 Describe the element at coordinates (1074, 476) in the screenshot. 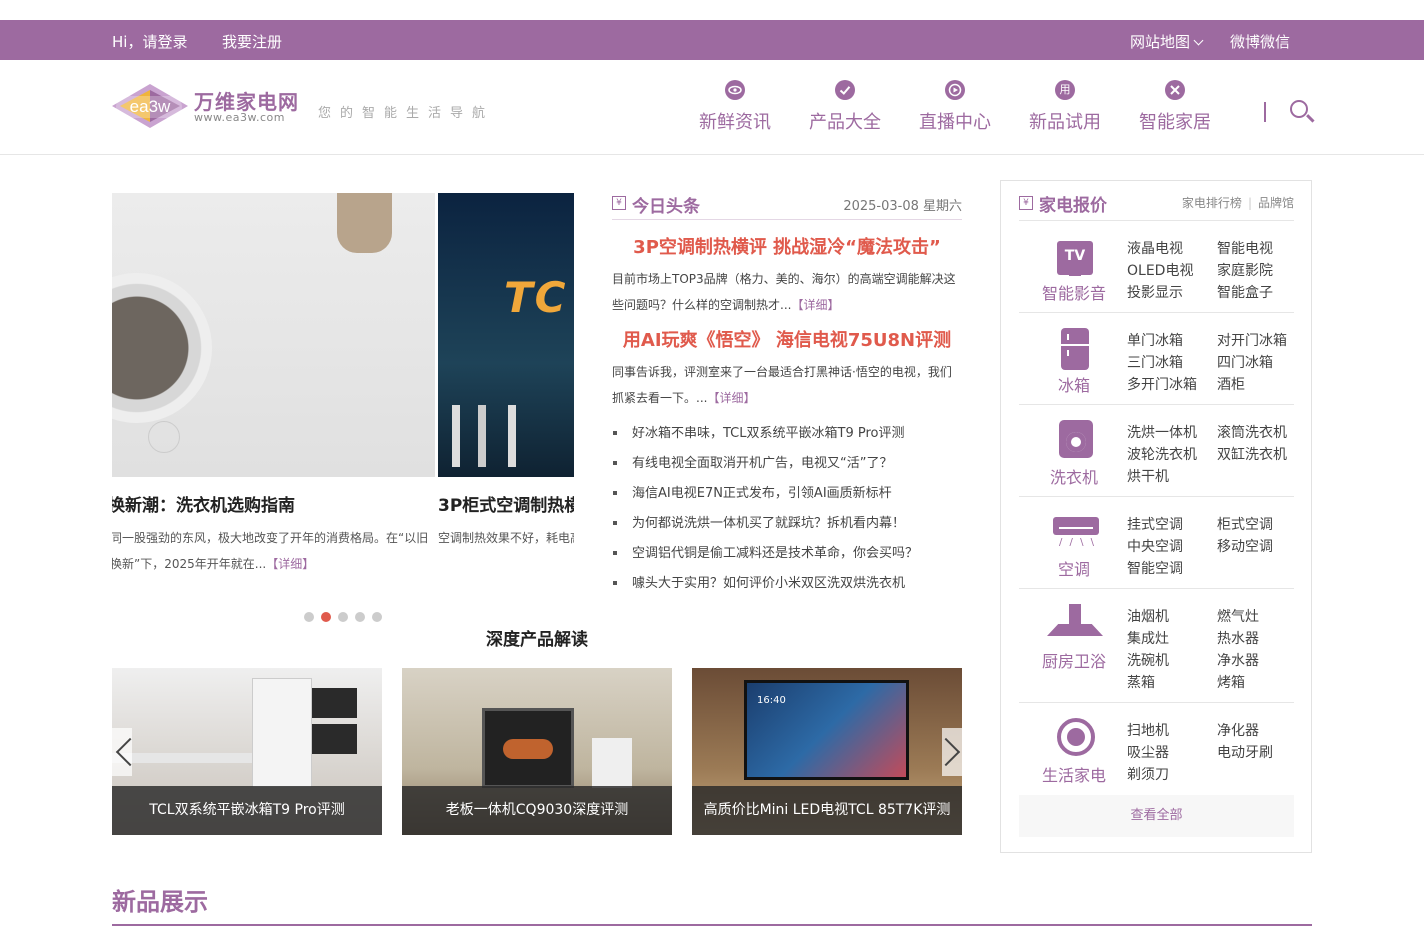

I see `category-name: 洗衣机` at that location.